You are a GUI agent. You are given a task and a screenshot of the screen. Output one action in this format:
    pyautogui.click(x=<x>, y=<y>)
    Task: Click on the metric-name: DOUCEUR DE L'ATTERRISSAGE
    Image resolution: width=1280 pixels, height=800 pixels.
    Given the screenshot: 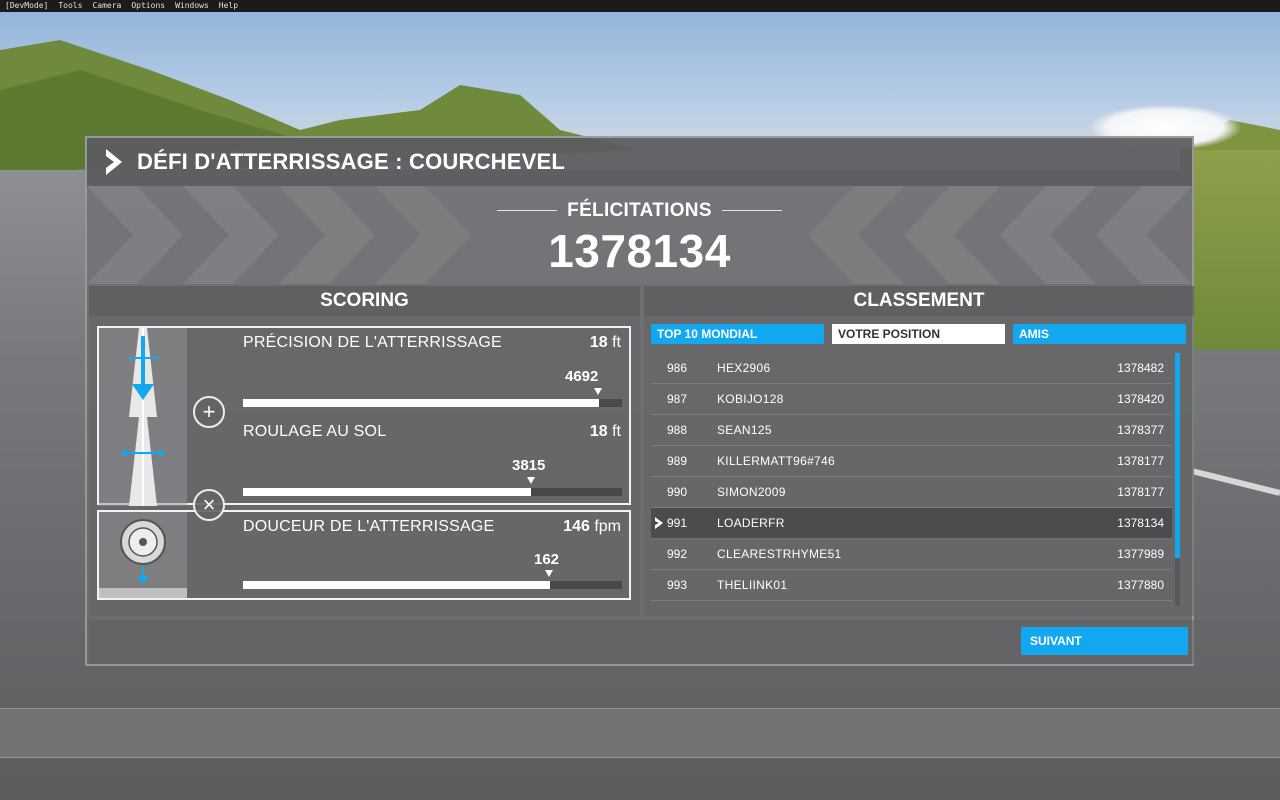 What is the action you would take?
    pyautogui.click(x=369, y=526)
    